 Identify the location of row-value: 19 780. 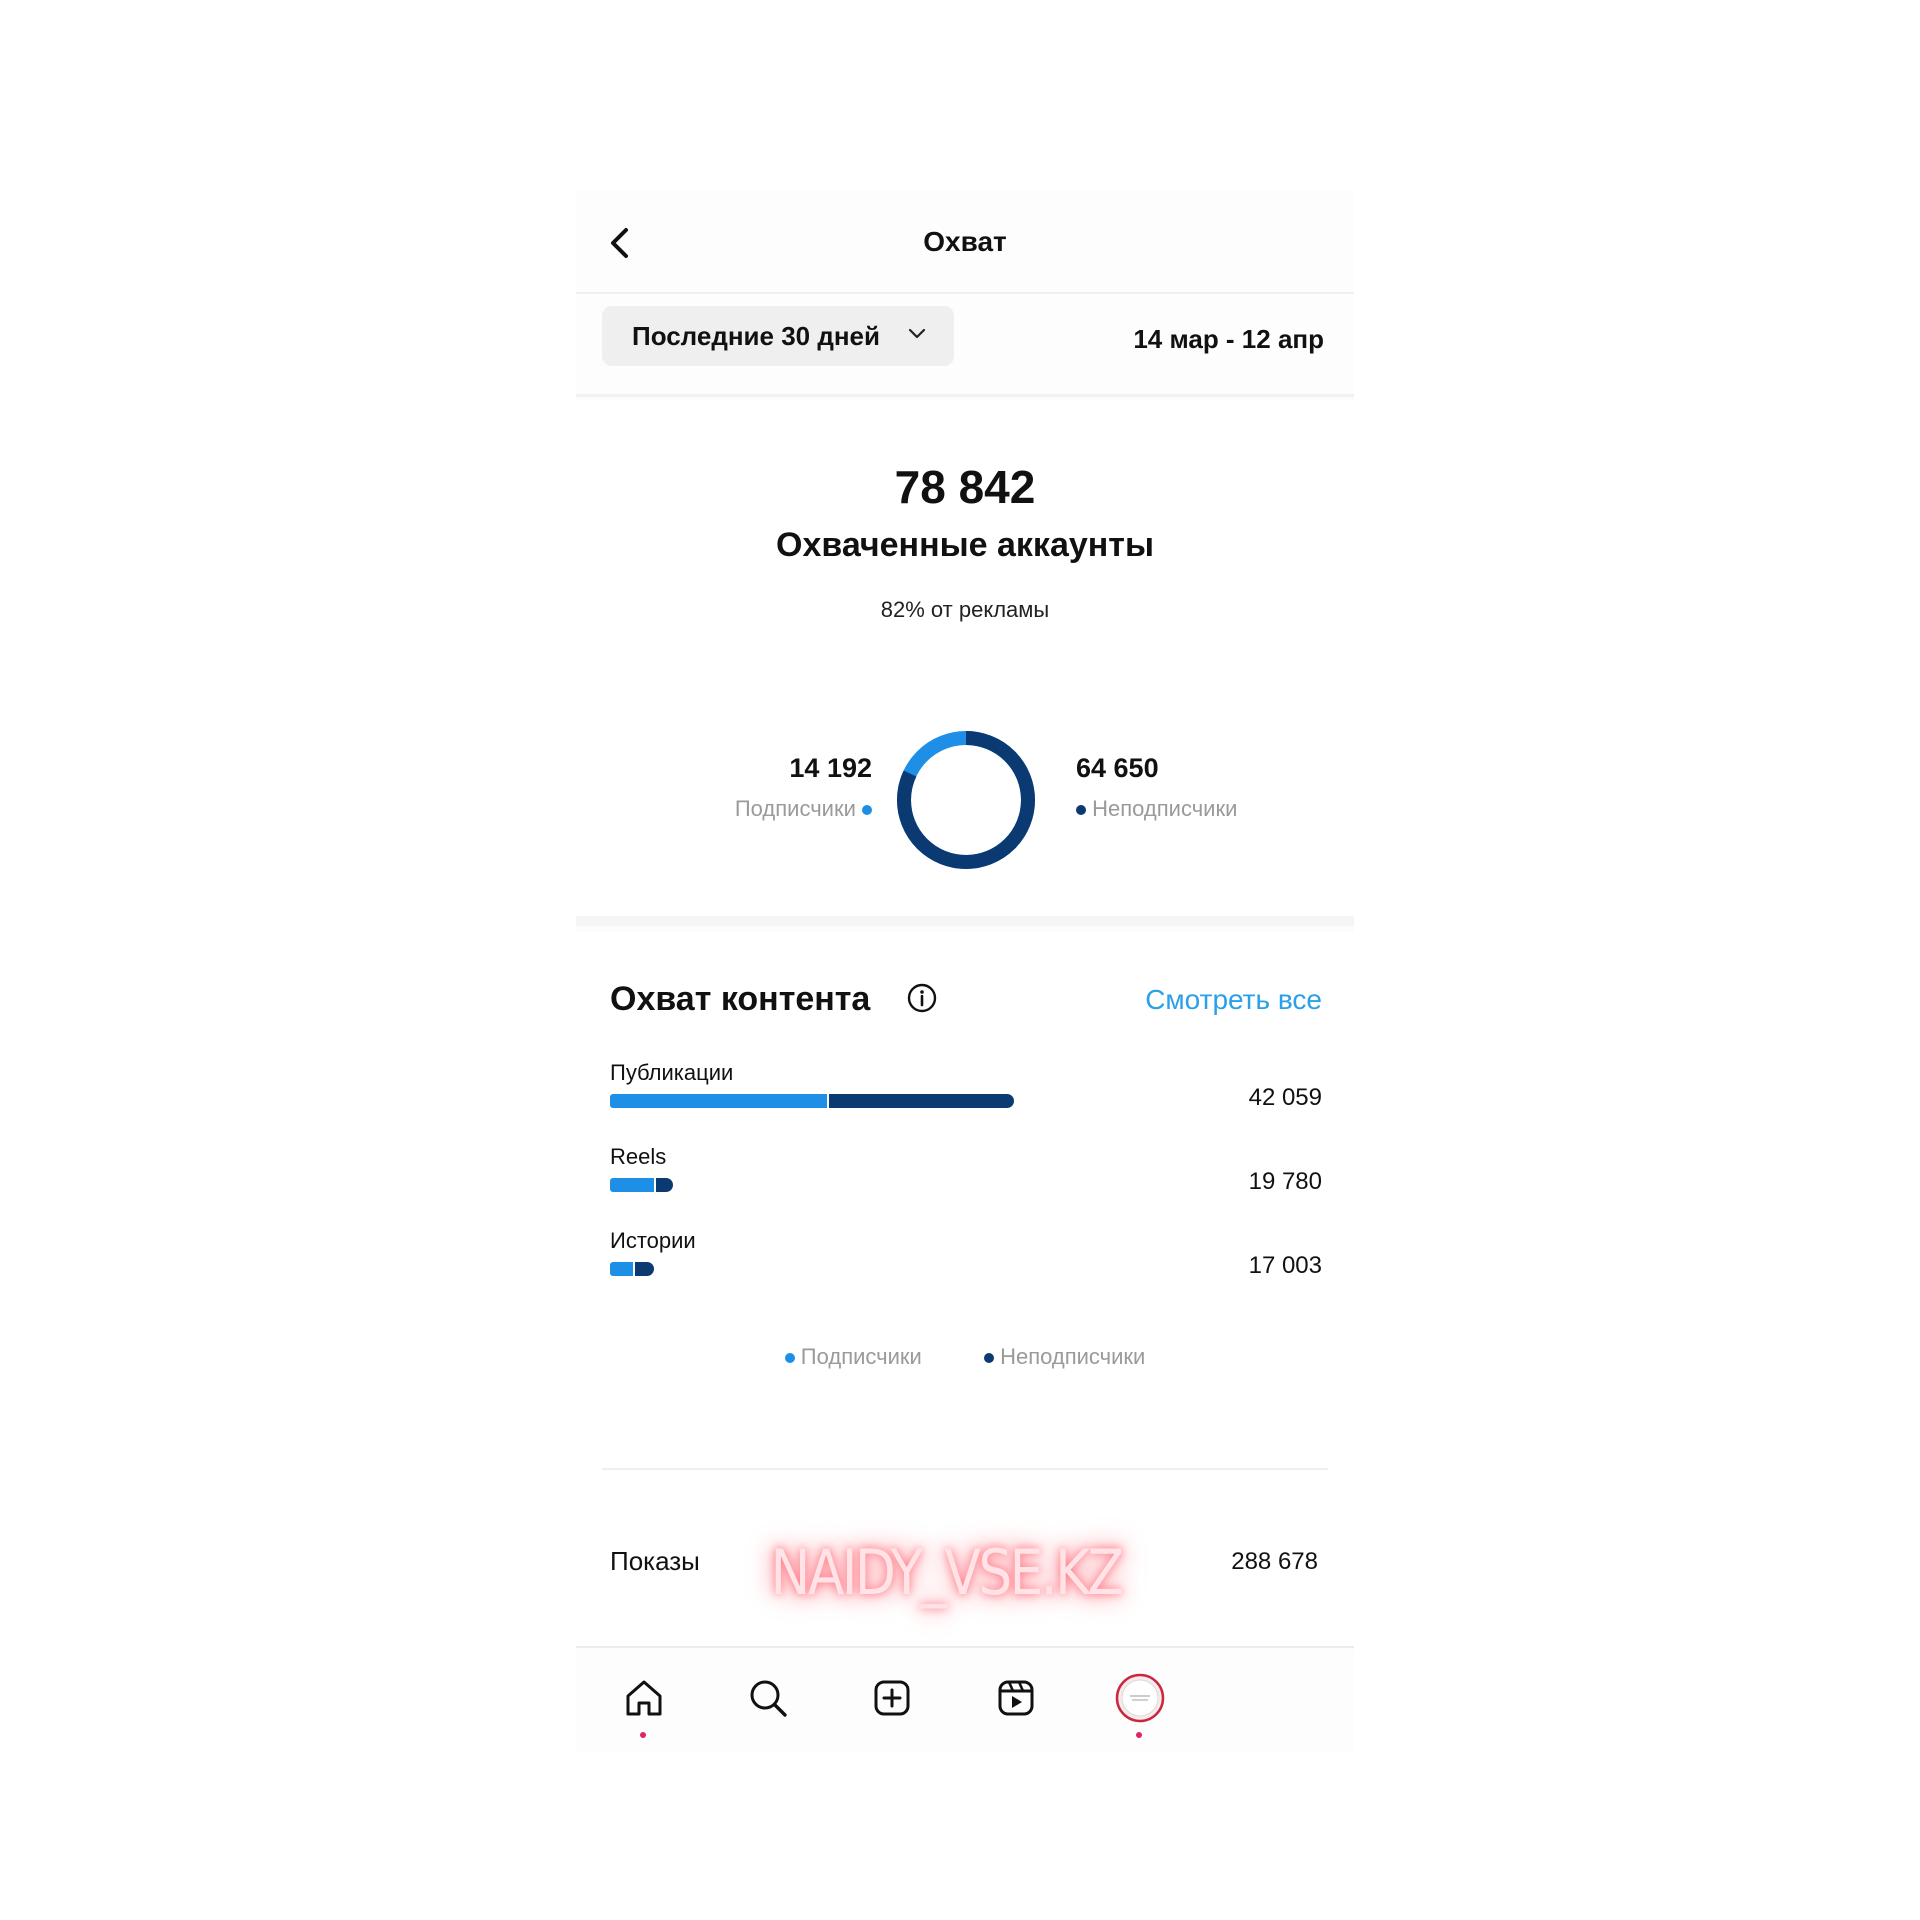
(1285, 1181).